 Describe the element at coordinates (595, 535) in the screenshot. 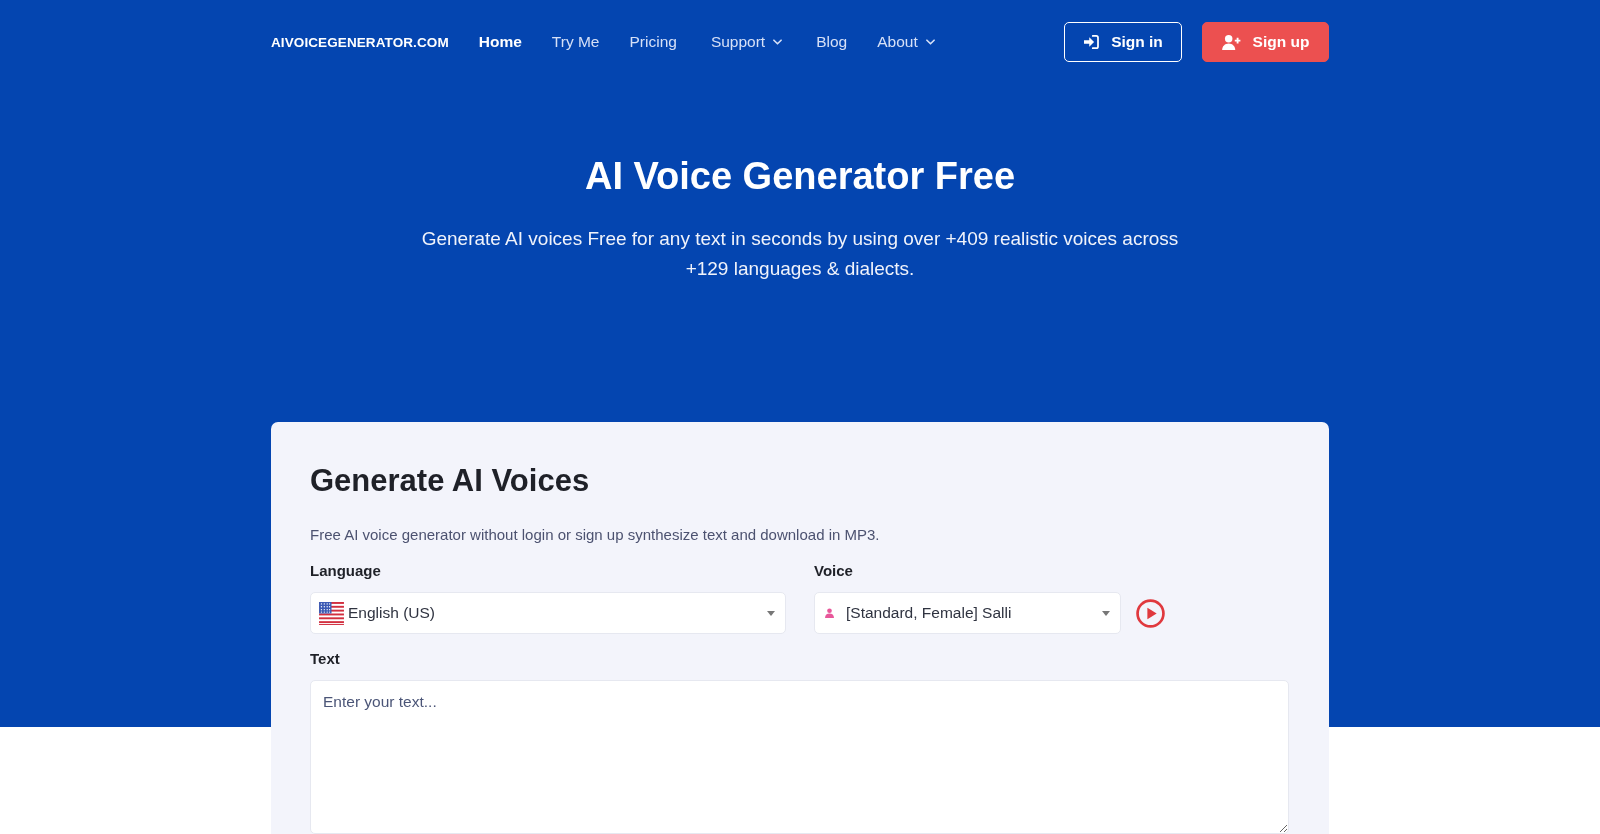

I see `card-description: Free AI voice generator without login or sign up synthesize text and download in MP3.` at that location.